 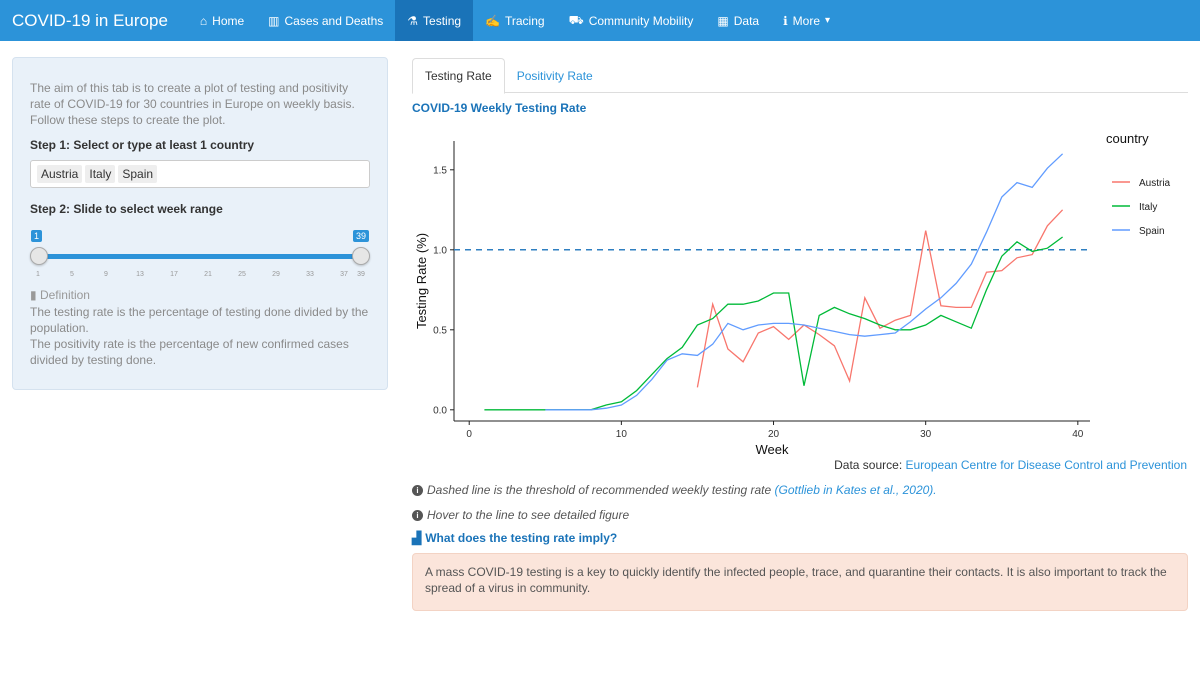 I want to click on car-icon: ⛟, so click(x=576, y=19).